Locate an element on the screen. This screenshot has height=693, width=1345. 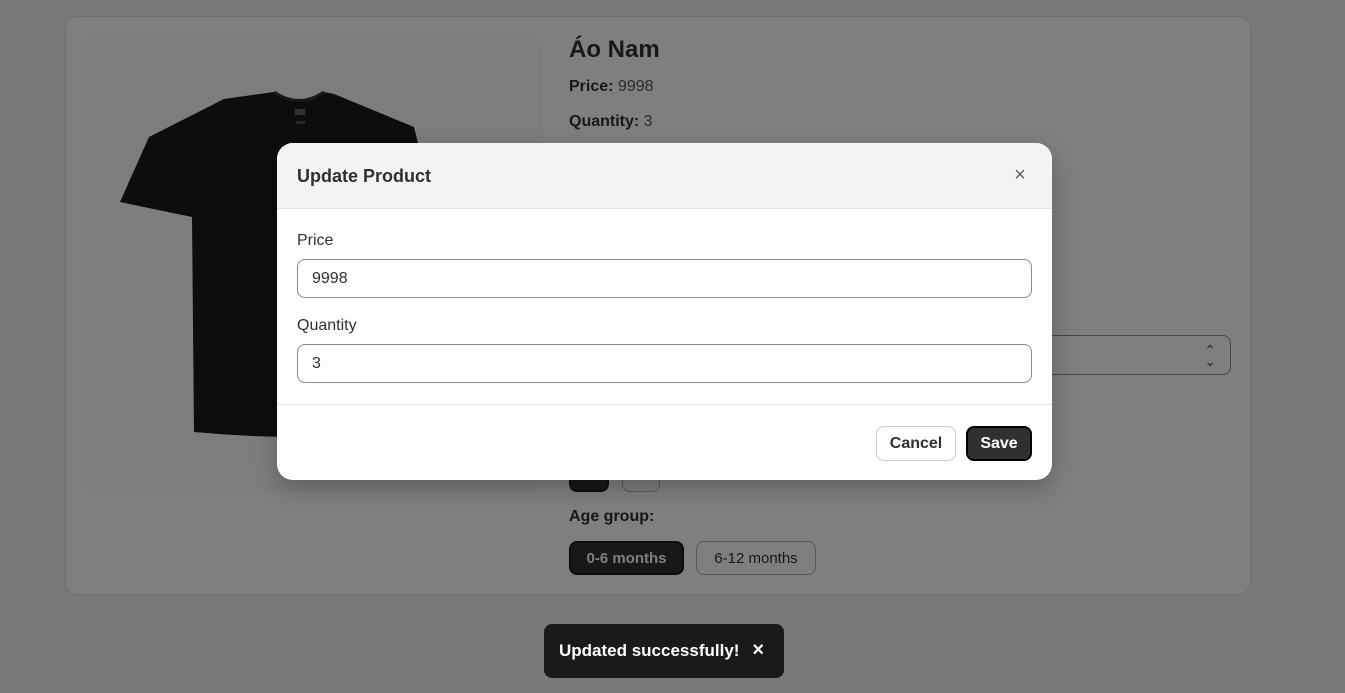
success-toast: Updated successfully! × is located at coordinates (664, 651).